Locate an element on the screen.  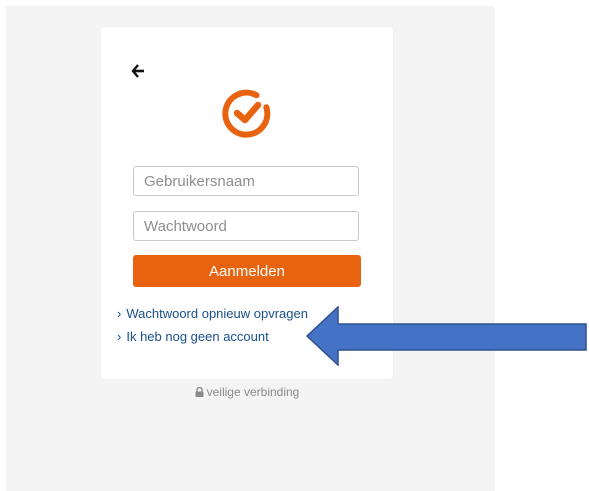
login-button: Aanmelden is located at coordinates (247, 271).